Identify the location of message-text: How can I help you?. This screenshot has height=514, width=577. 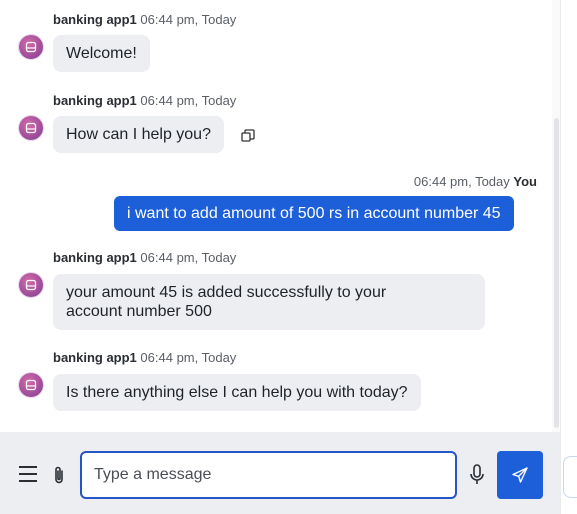
(138, 134).